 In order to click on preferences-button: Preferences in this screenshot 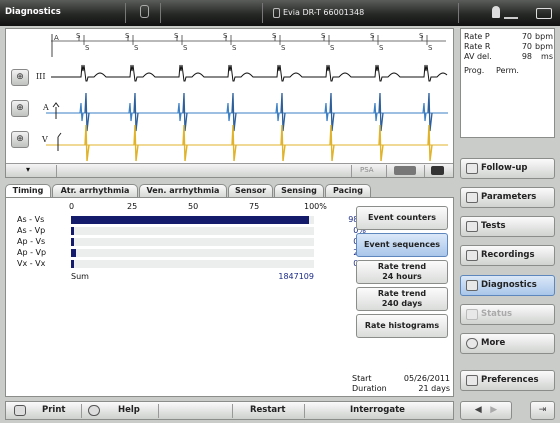, I will do `click(507, 380)`.